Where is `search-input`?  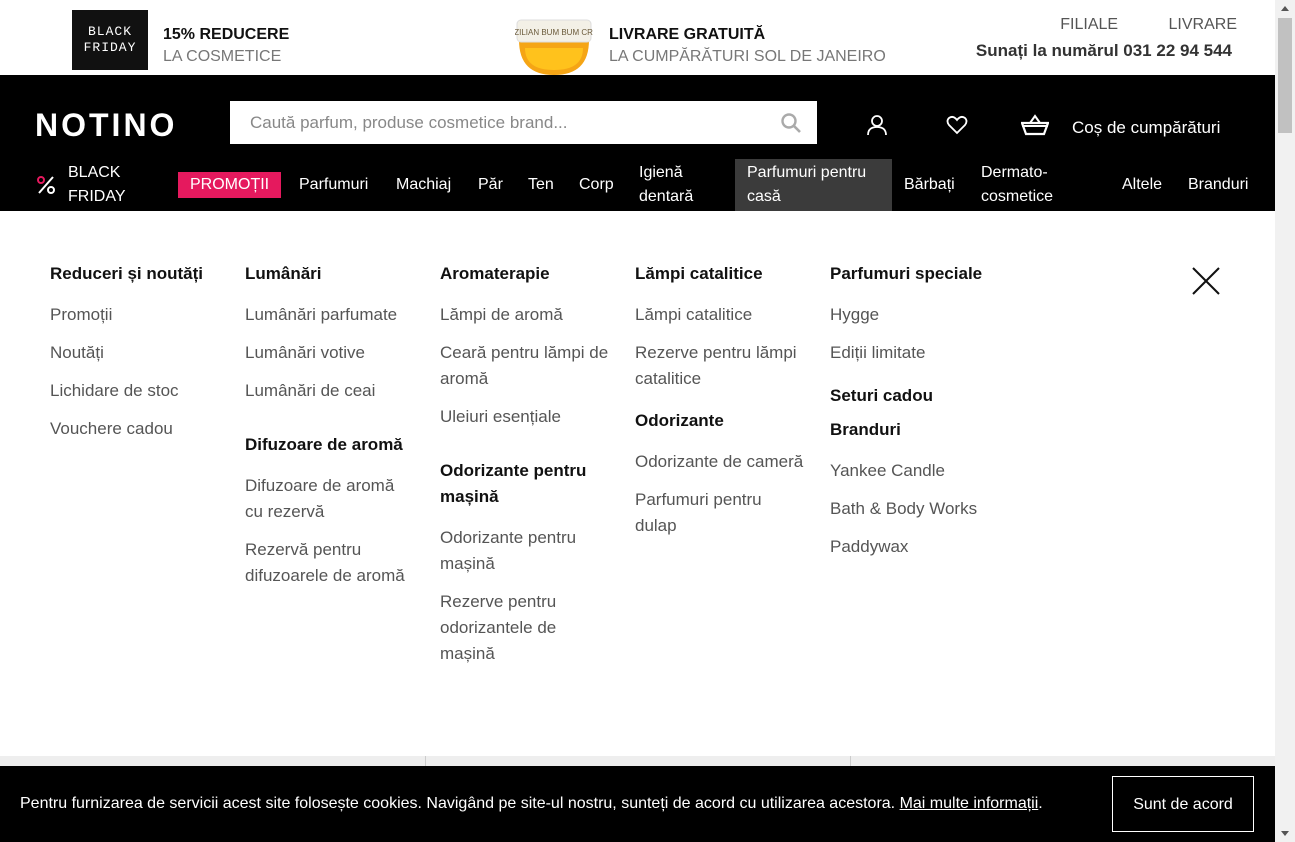 search-input is located at coordinates (510, 122).